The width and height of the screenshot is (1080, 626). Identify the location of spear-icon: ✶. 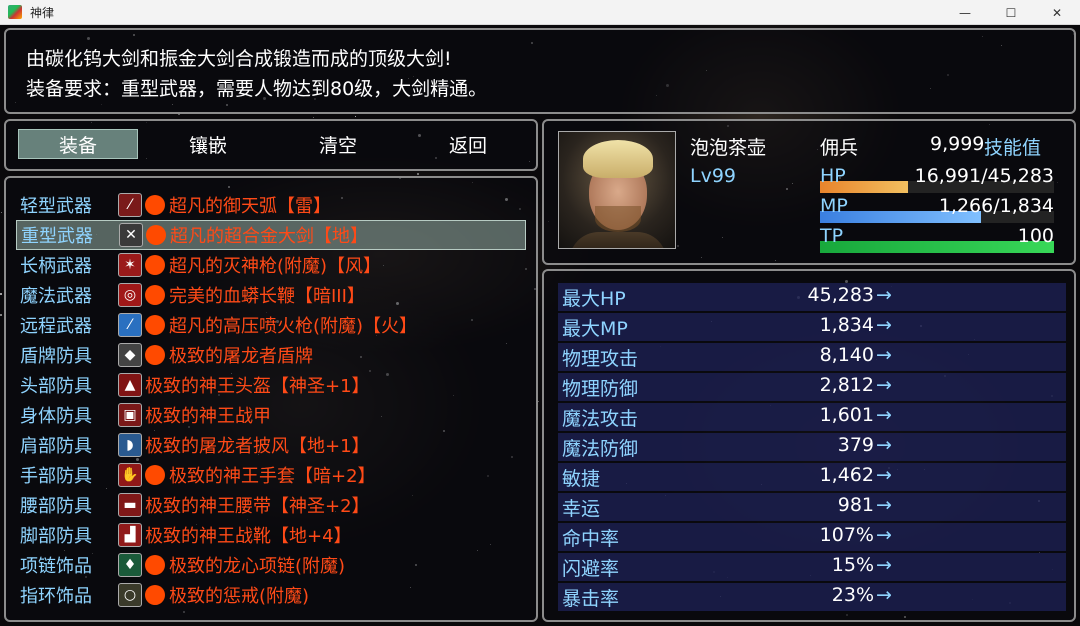
(130, 265).